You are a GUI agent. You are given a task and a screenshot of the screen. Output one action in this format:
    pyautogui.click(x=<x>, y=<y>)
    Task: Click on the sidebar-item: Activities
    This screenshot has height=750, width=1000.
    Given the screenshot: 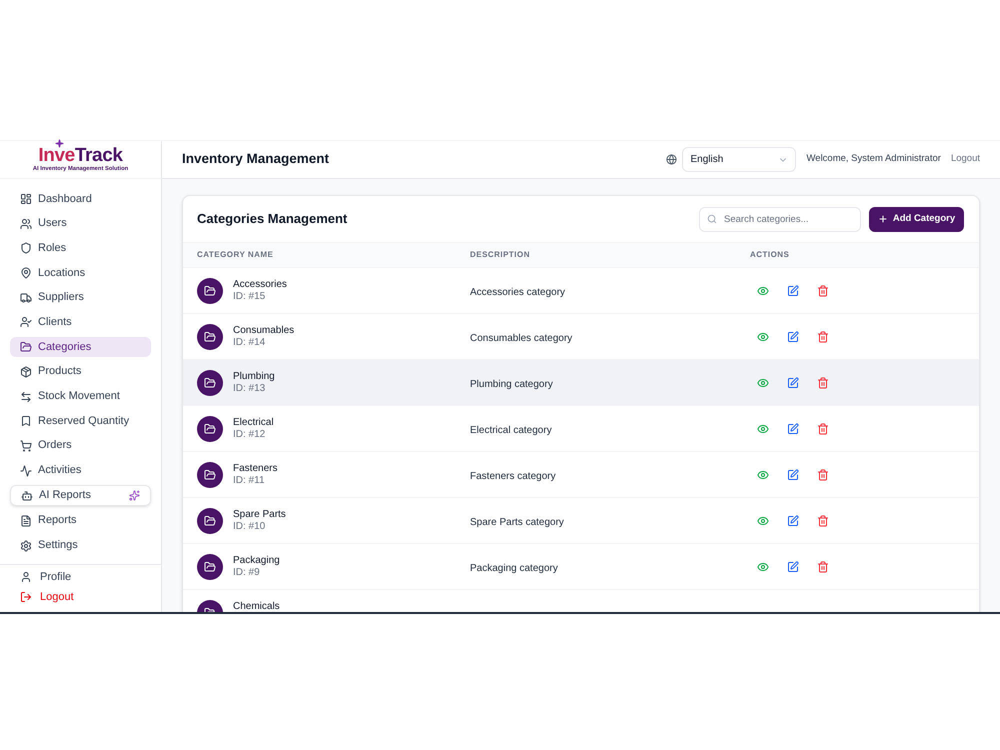 What is the action you would take?
    pyautogui.click(x=80, y=470)
    